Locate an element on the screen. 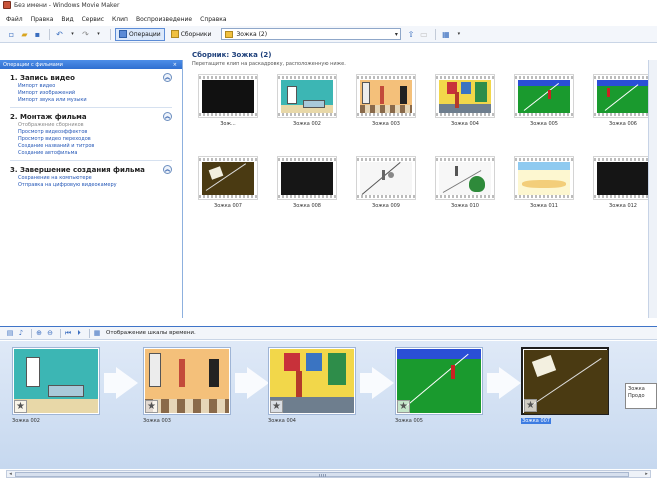 The height and width of the screenshot is (479, 657). task-save-to-computer: Сохранение на компьютере is located at coordinates (91, 178).